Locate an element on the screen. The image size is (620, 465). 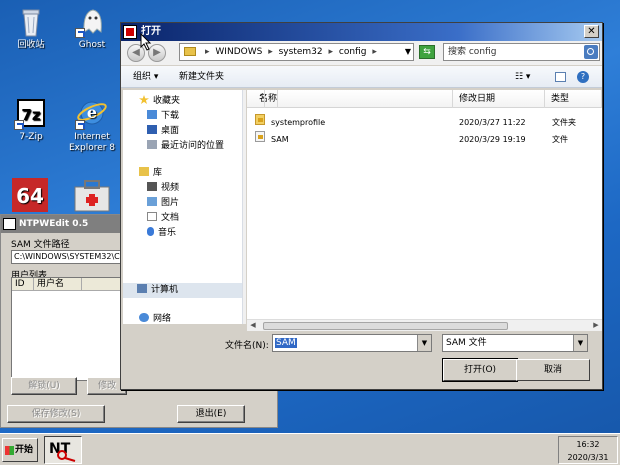
locked-file-icon is located at coordinates (260, 136).